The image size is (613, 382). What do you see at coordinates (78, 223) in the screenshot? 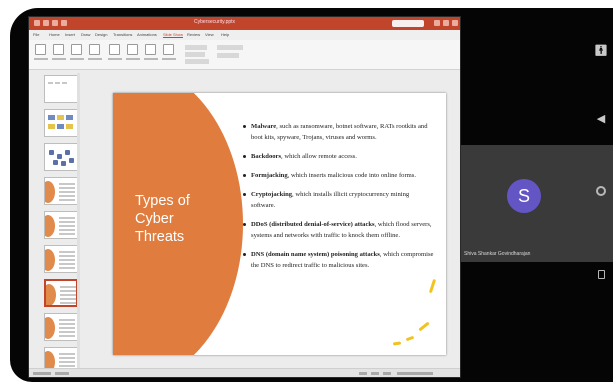
I see `thumbnails-scrollbar` at bounding box center [78, 223].